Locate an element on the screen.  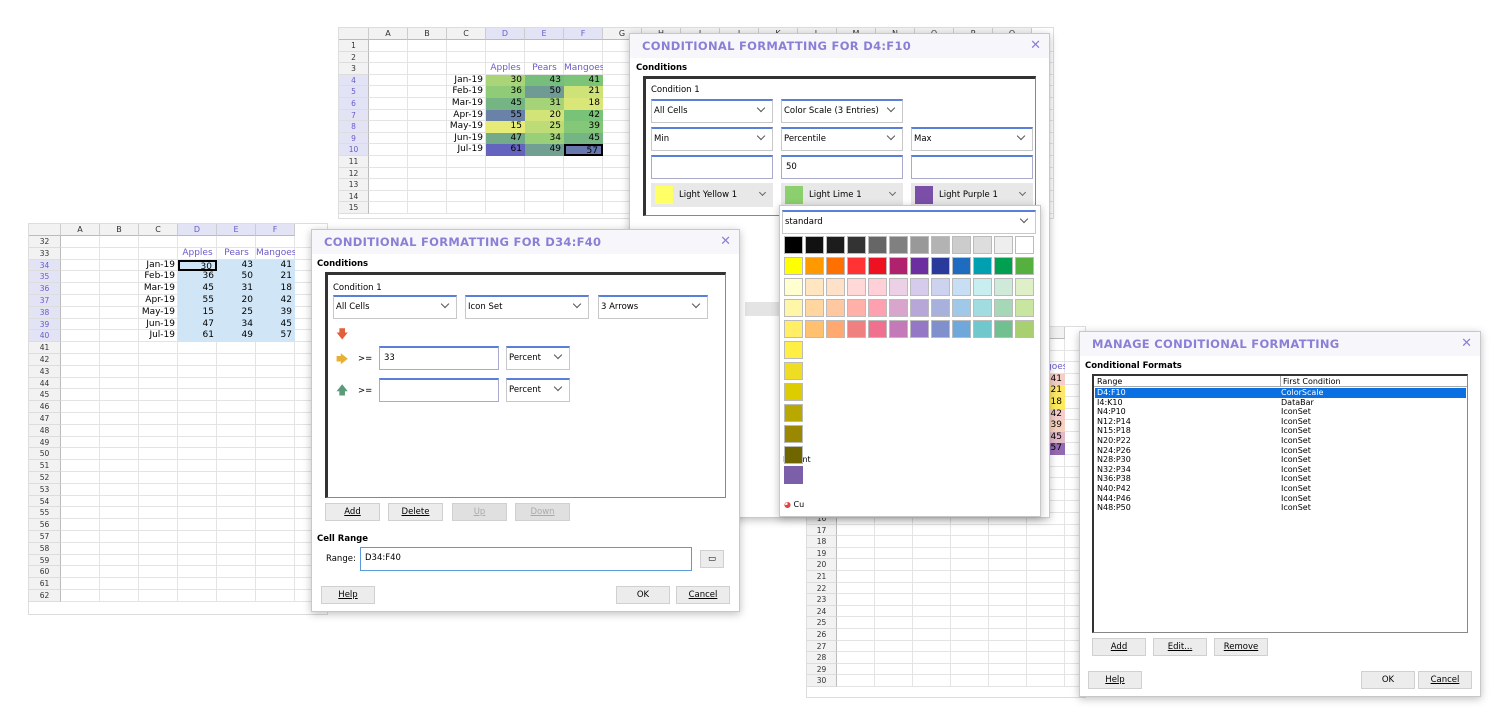
row-header: 10 is located at coordinates (354, 150).